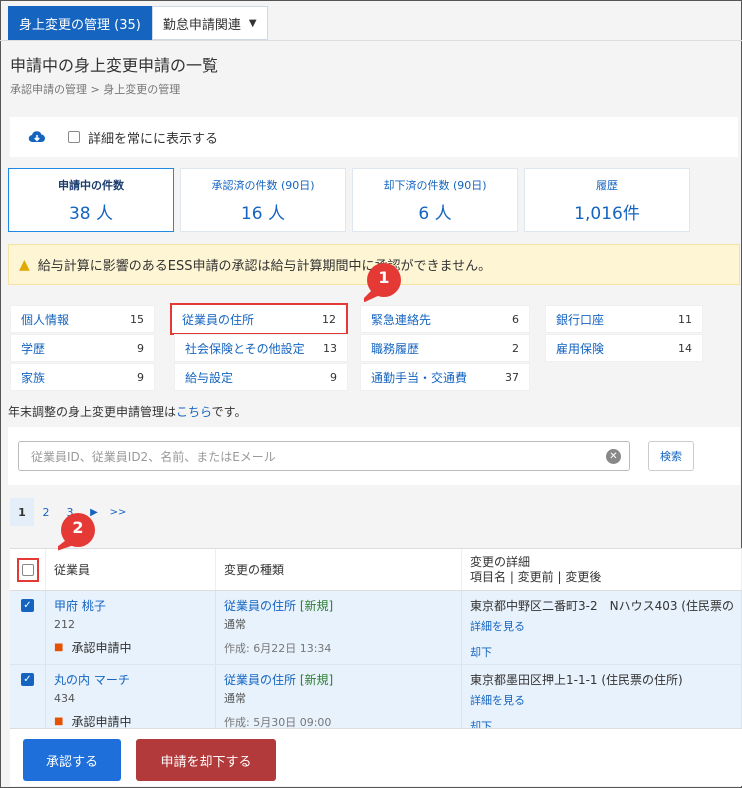  What do you see at coordinates (137, 319) in the screenshot?
I see `category-count: 15` at bounding box center [137, 319].